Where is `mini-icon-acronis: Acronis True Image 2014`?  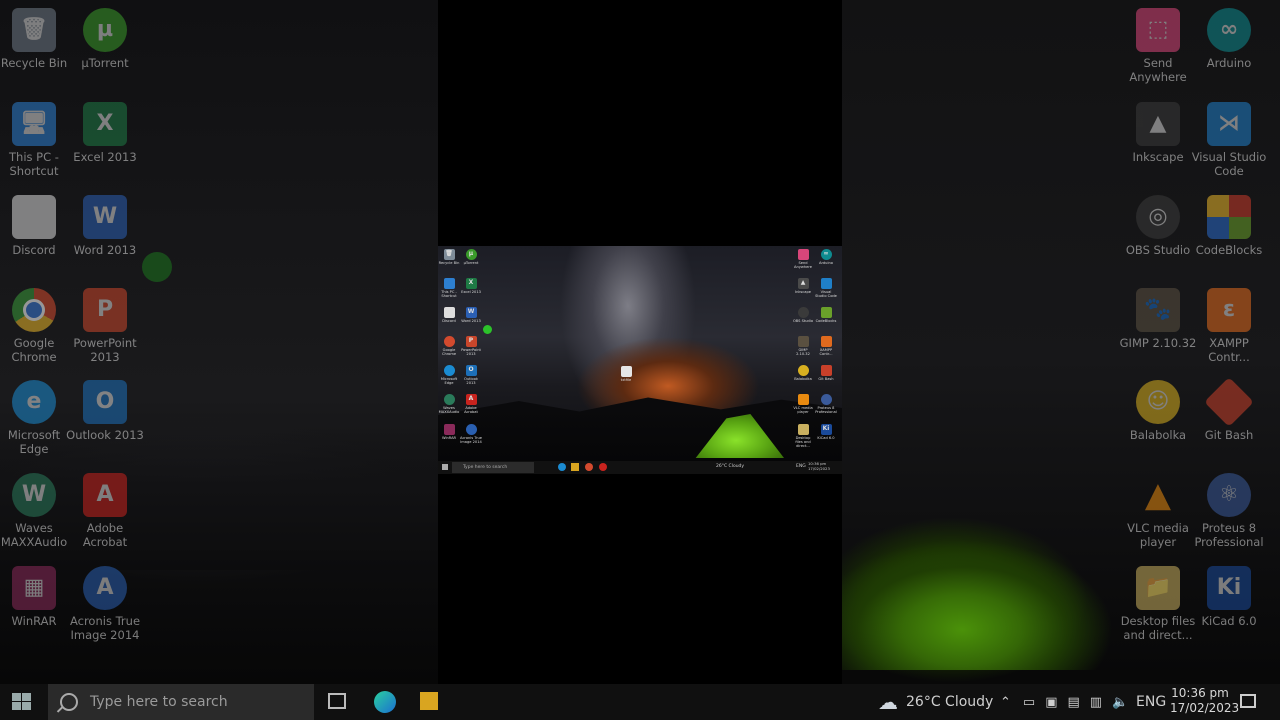
mini-icon-acronis: Acronis True Image 2014 is located at coordinates (471, 434).